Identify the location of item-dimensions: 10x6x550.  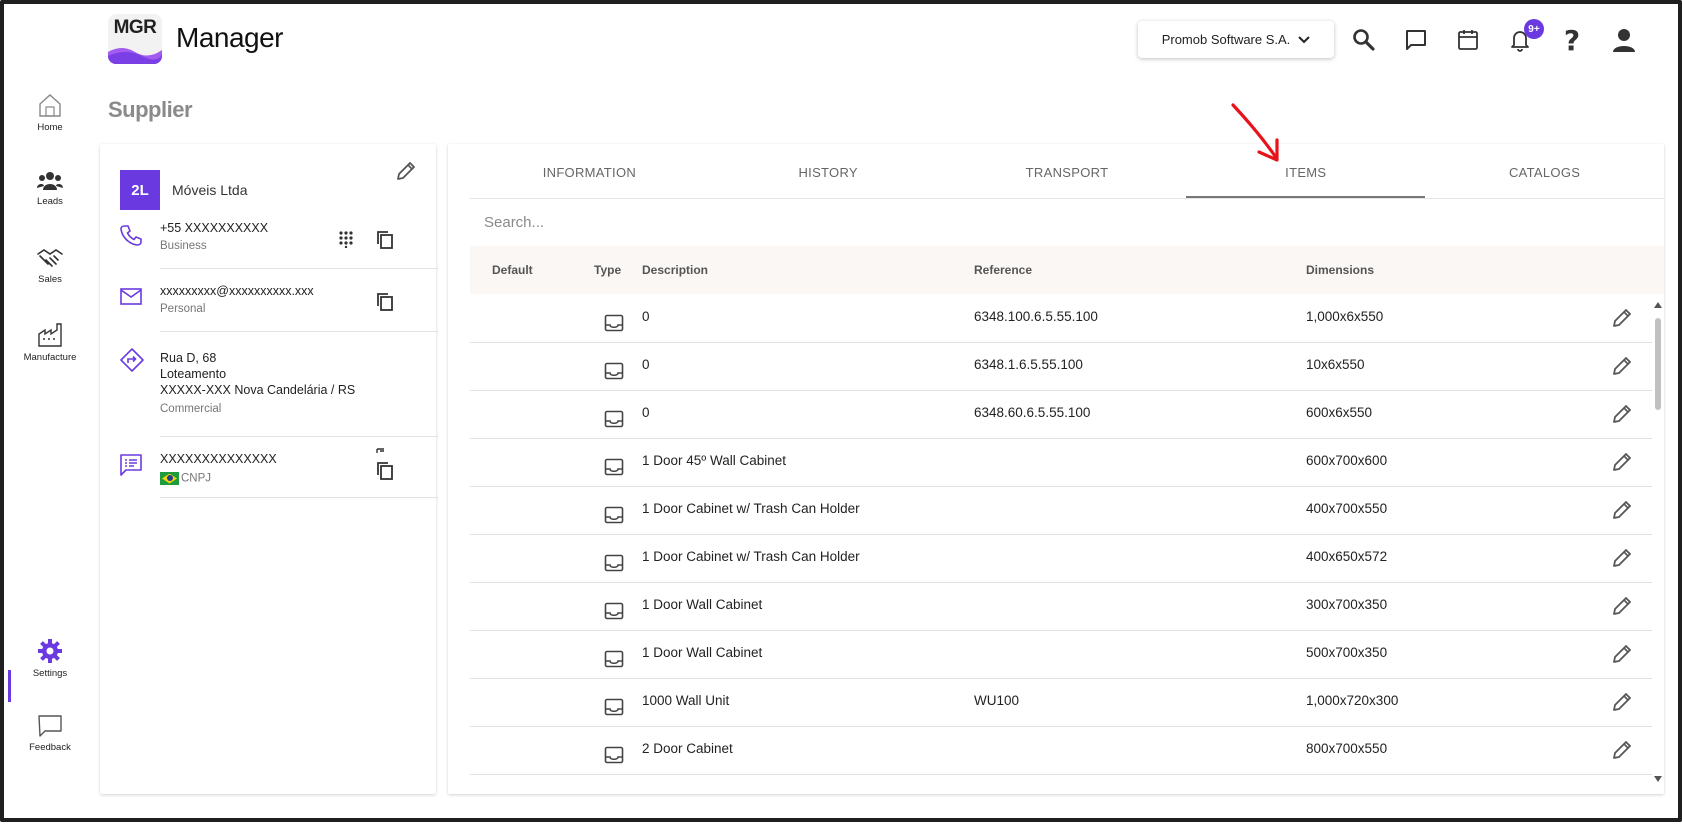
(1335, 364).